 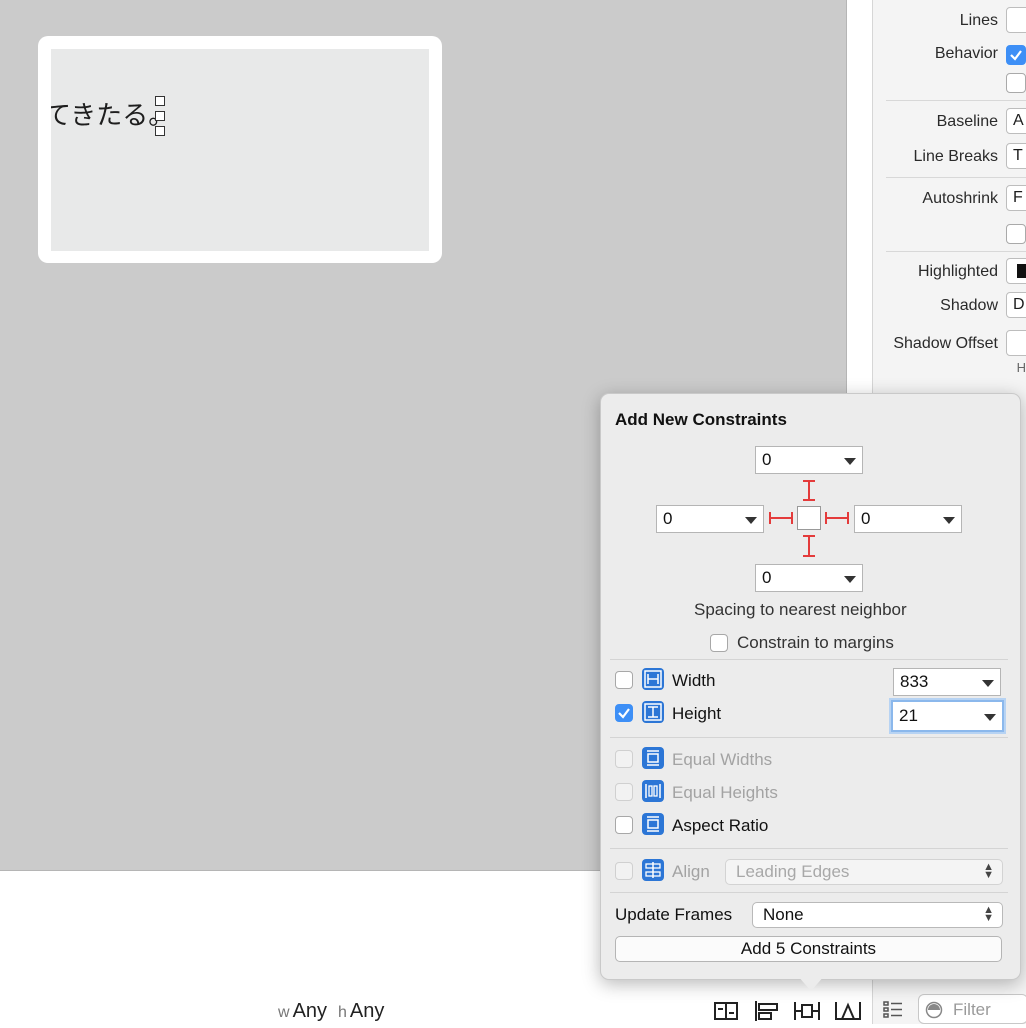 What do you see at coordinates (1016, 55) in the screenshot?
I see `behavior-enabled-checkbox` at bounding box center [1016, 55].